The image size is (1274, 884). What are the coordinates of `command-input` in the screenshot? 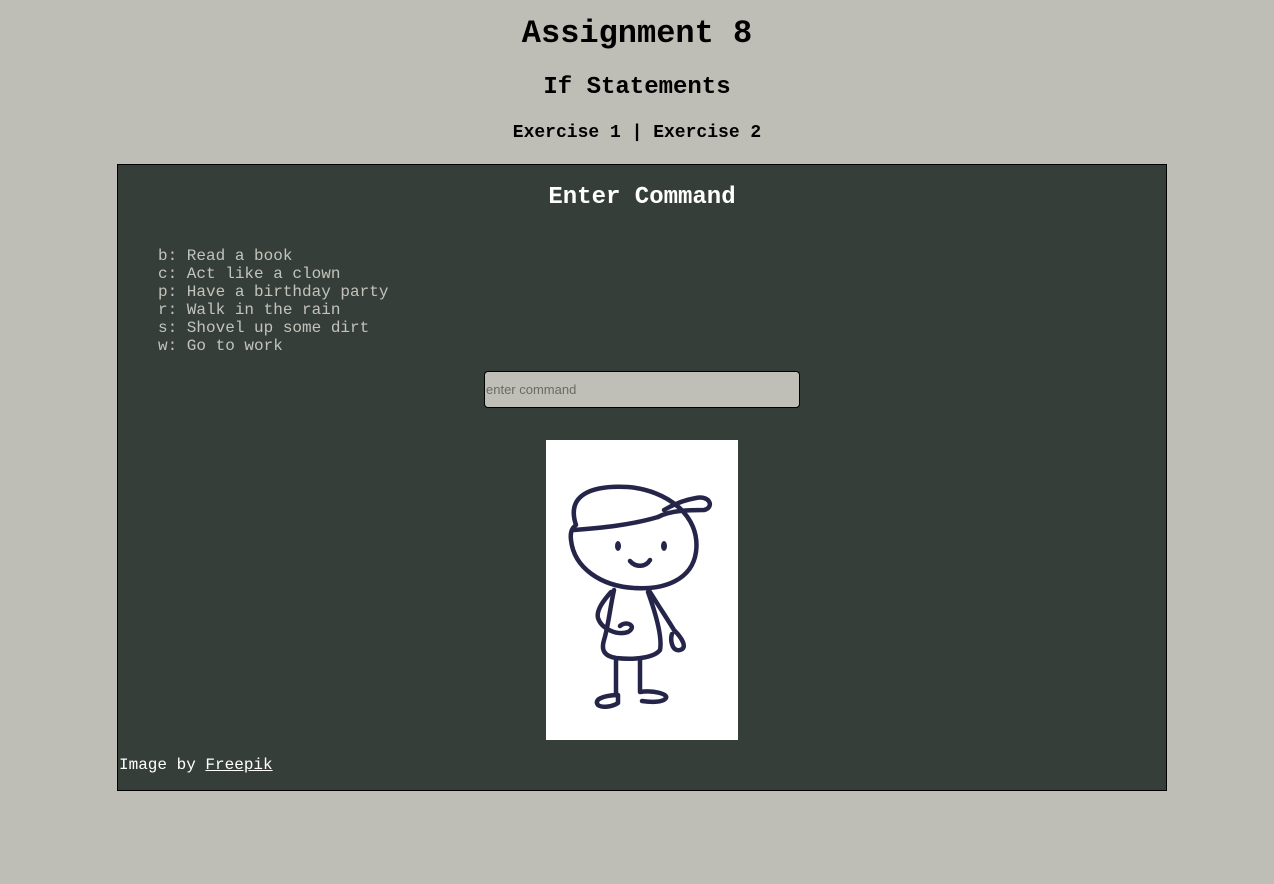 It's located at (642, 389).